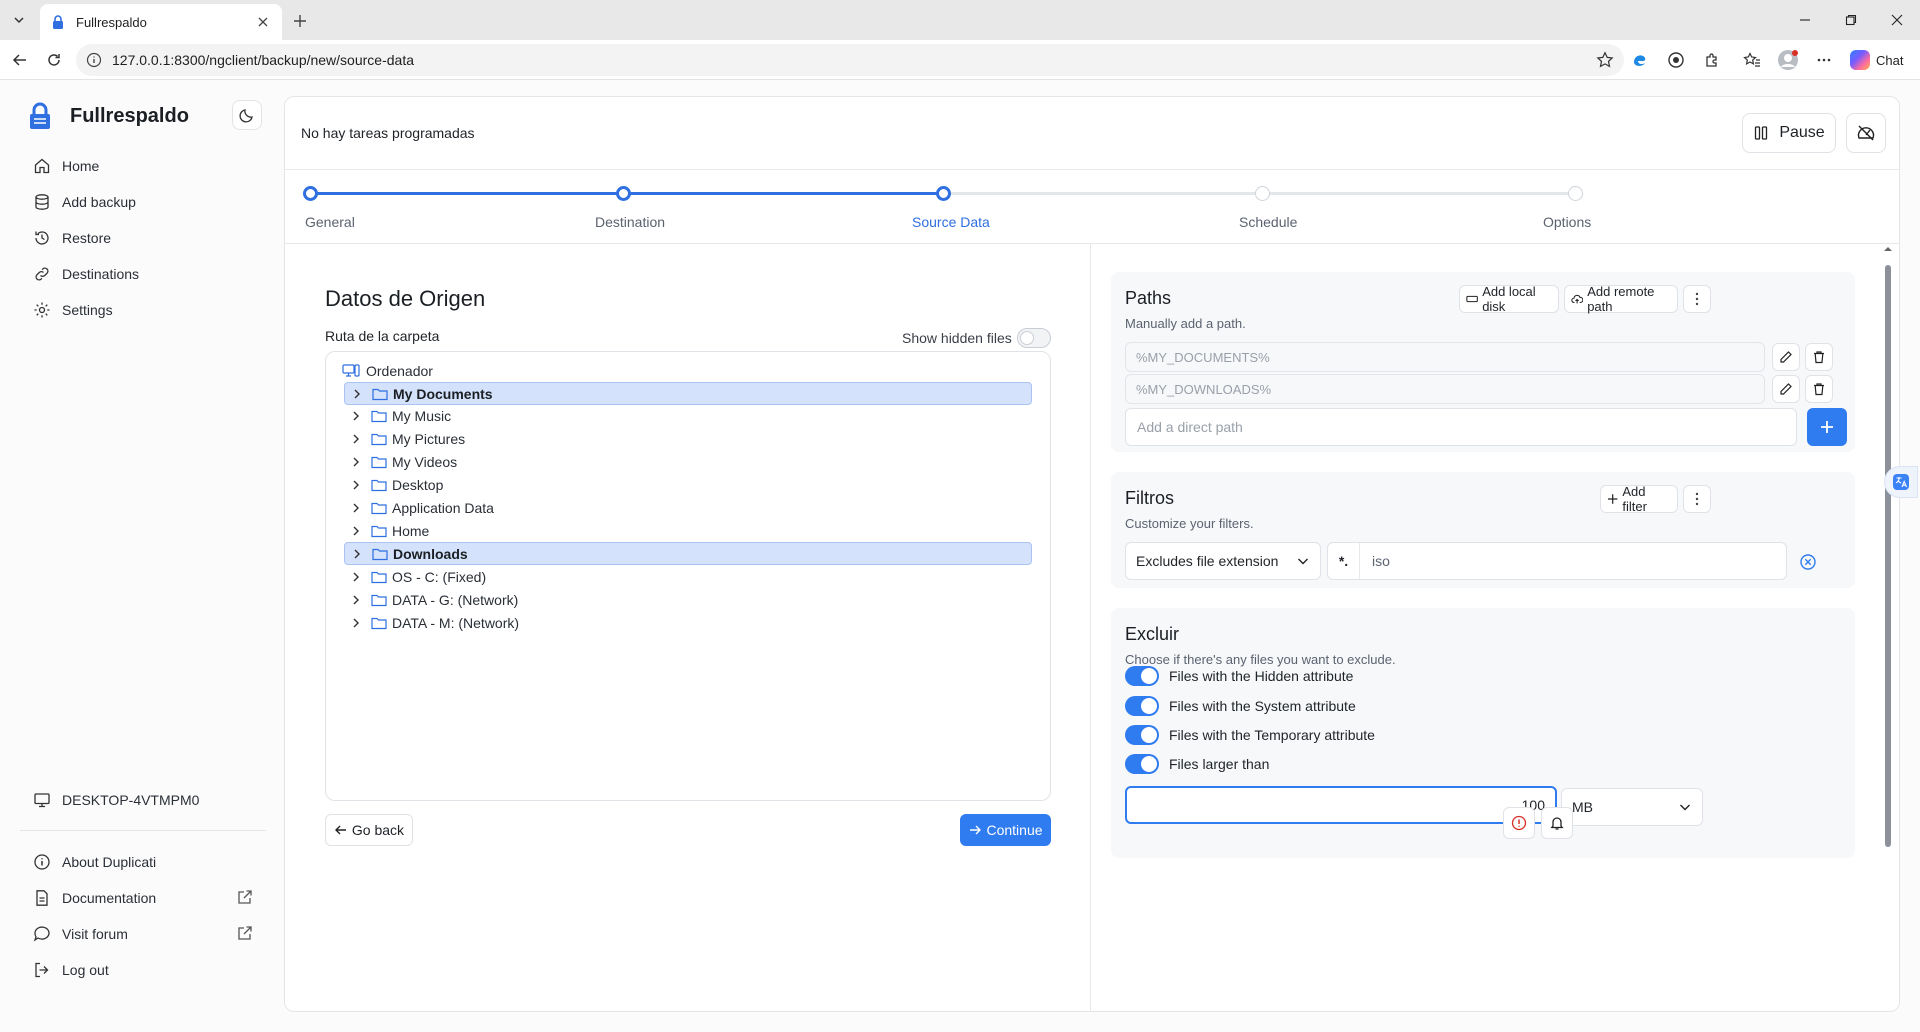  I want to click on filter-extension-input: *. iso, so click(1557, 561).